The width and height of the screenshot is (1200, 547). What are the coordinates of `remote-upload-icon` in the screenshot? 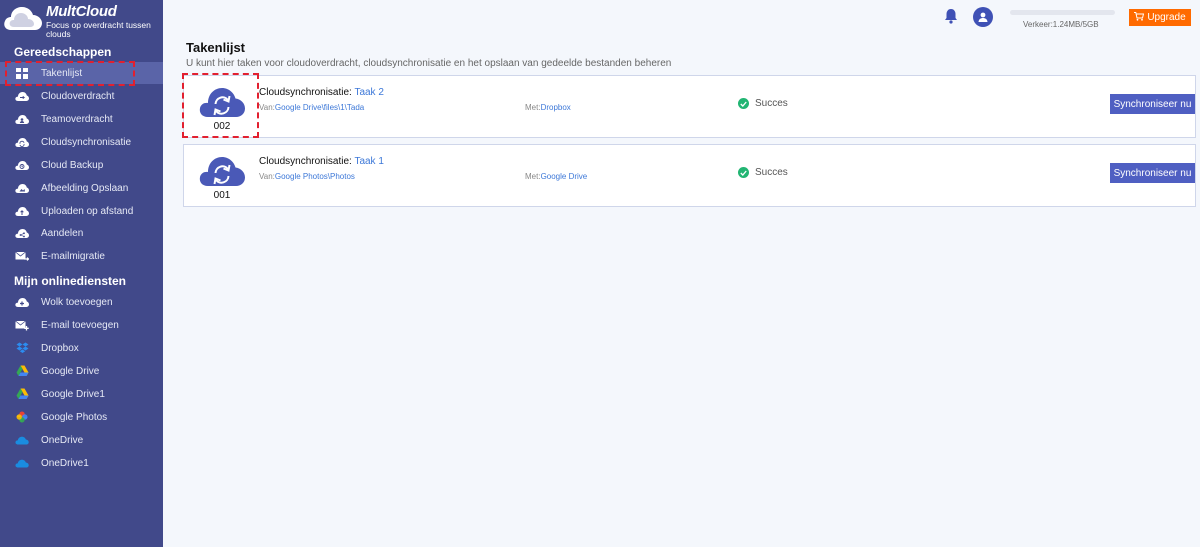 It's located at (22, 211).